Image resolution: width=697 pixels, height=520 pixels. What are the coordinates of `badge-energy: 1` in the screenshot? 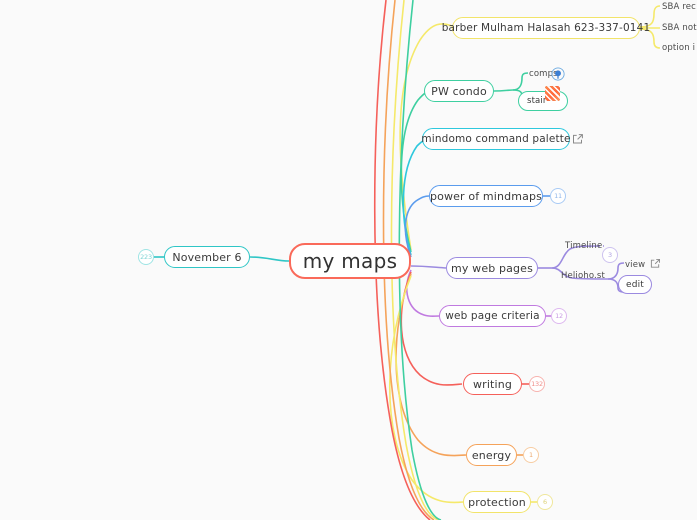 It's located at (531, 455).